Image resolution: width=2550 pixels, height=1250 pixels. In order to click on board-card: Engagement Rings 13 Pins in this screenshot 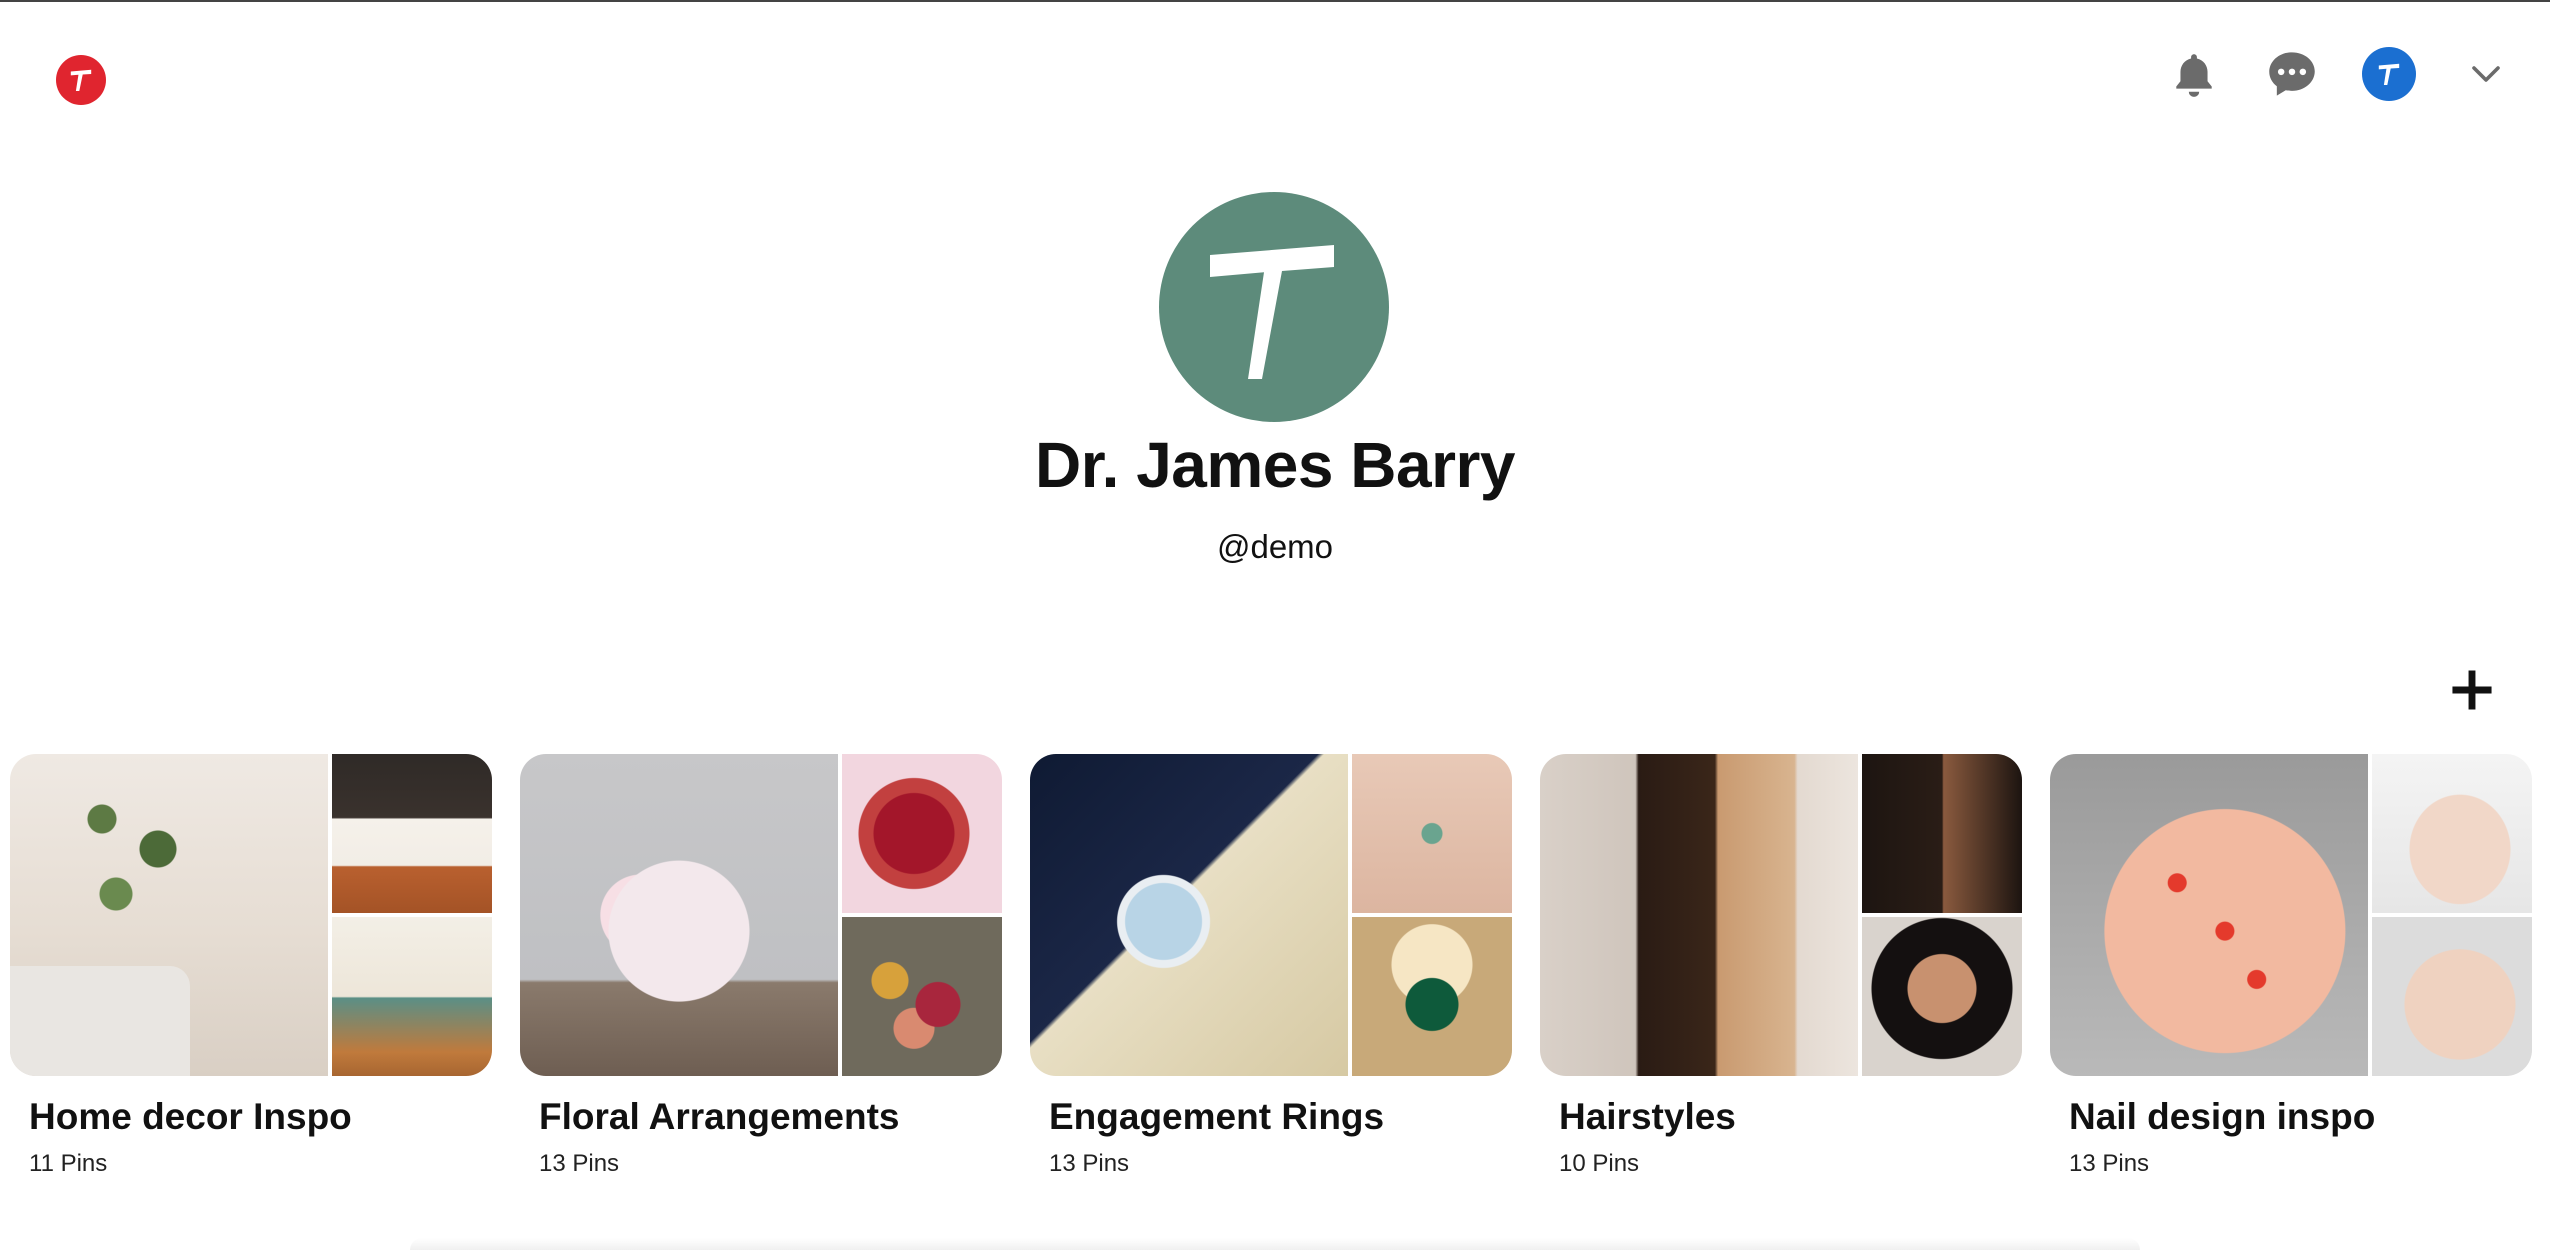, I will do `click(1271, 966)`.